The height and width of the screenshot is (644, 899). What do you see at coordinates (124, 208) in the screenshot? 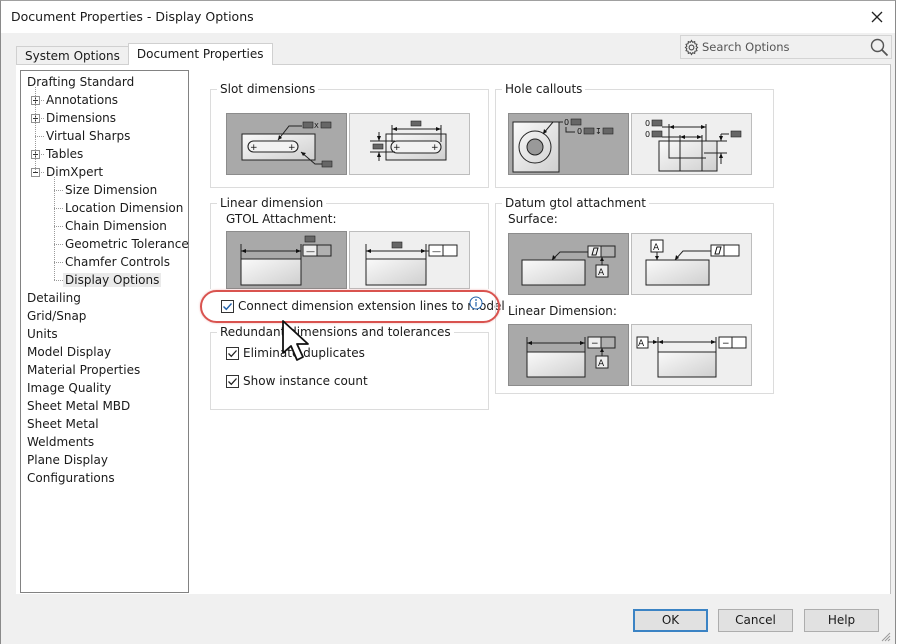
I see `tree-item-location-dimension: Location Dimension` at bounding box center [124, 208].